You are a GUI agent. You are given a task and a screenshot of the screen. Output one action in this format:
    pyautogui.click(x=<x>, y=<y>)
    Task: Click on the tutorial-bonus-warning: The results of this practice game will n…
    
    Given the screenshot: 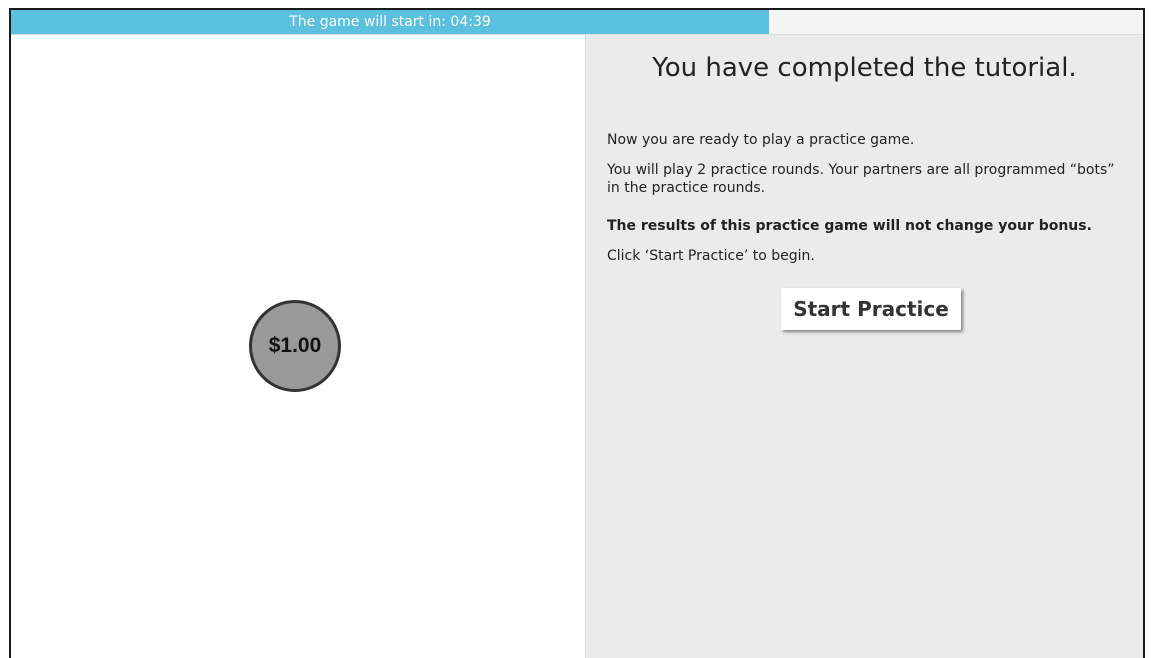 What is the action you would take?
    pyautogui.click(x=849, y=226)
    